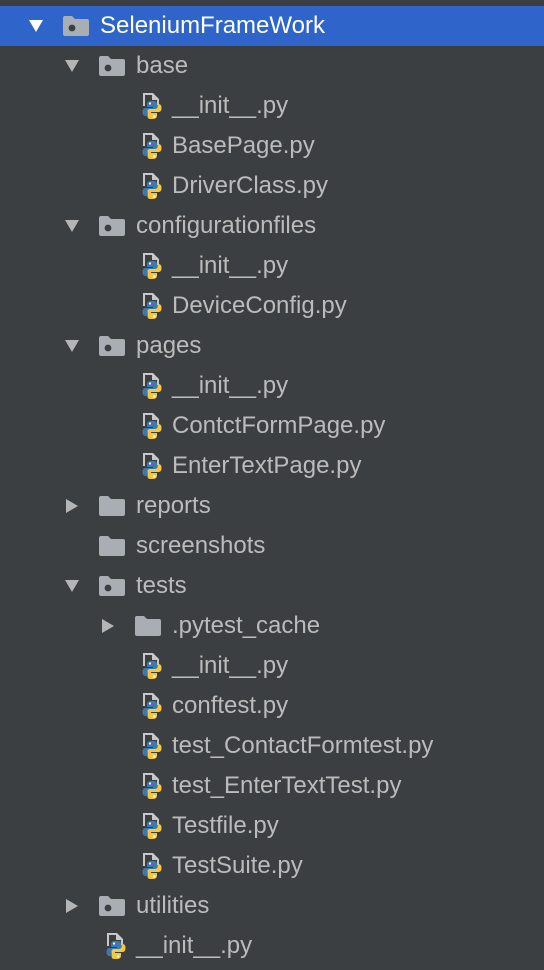 The width and height of the screenshot is (544, 970). I want to click on tree-item-label: utilities, so click(173, 905).